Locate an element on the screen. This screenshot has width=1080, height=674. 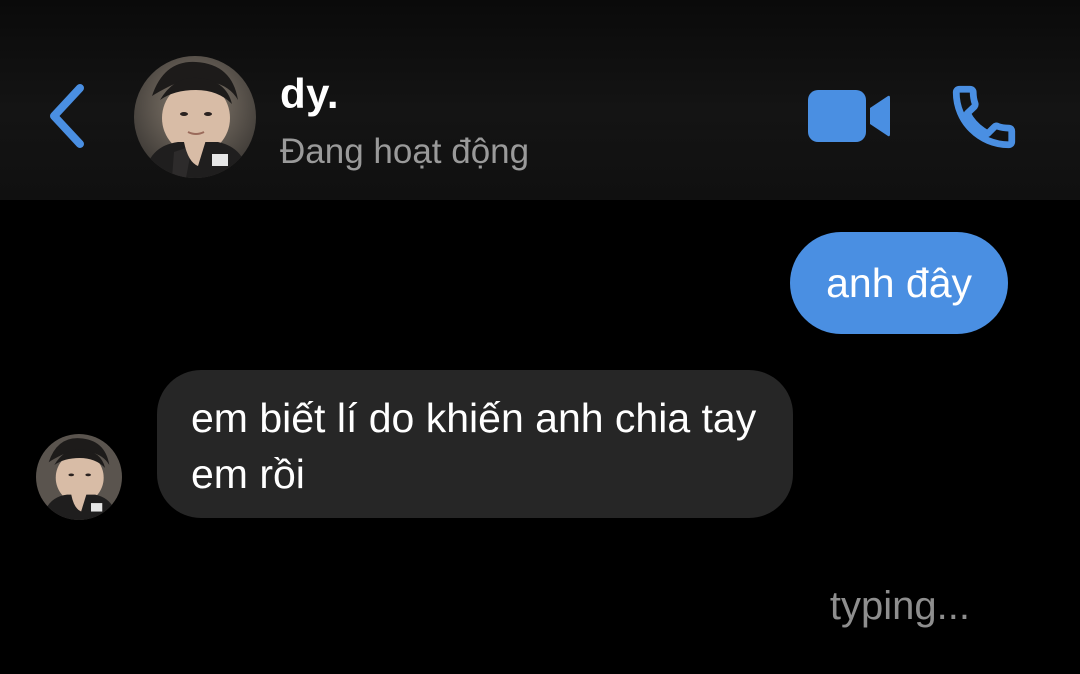
contact-name: dy. is located at coordinates (309, 94).